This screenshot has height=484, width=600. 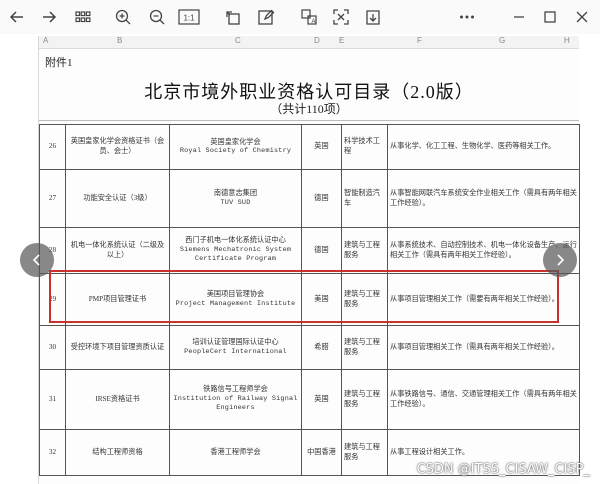 What do you see at coordinates (342, 40) in the screenshot?
I see `column-letter: E` at bounding box center [342, 40].